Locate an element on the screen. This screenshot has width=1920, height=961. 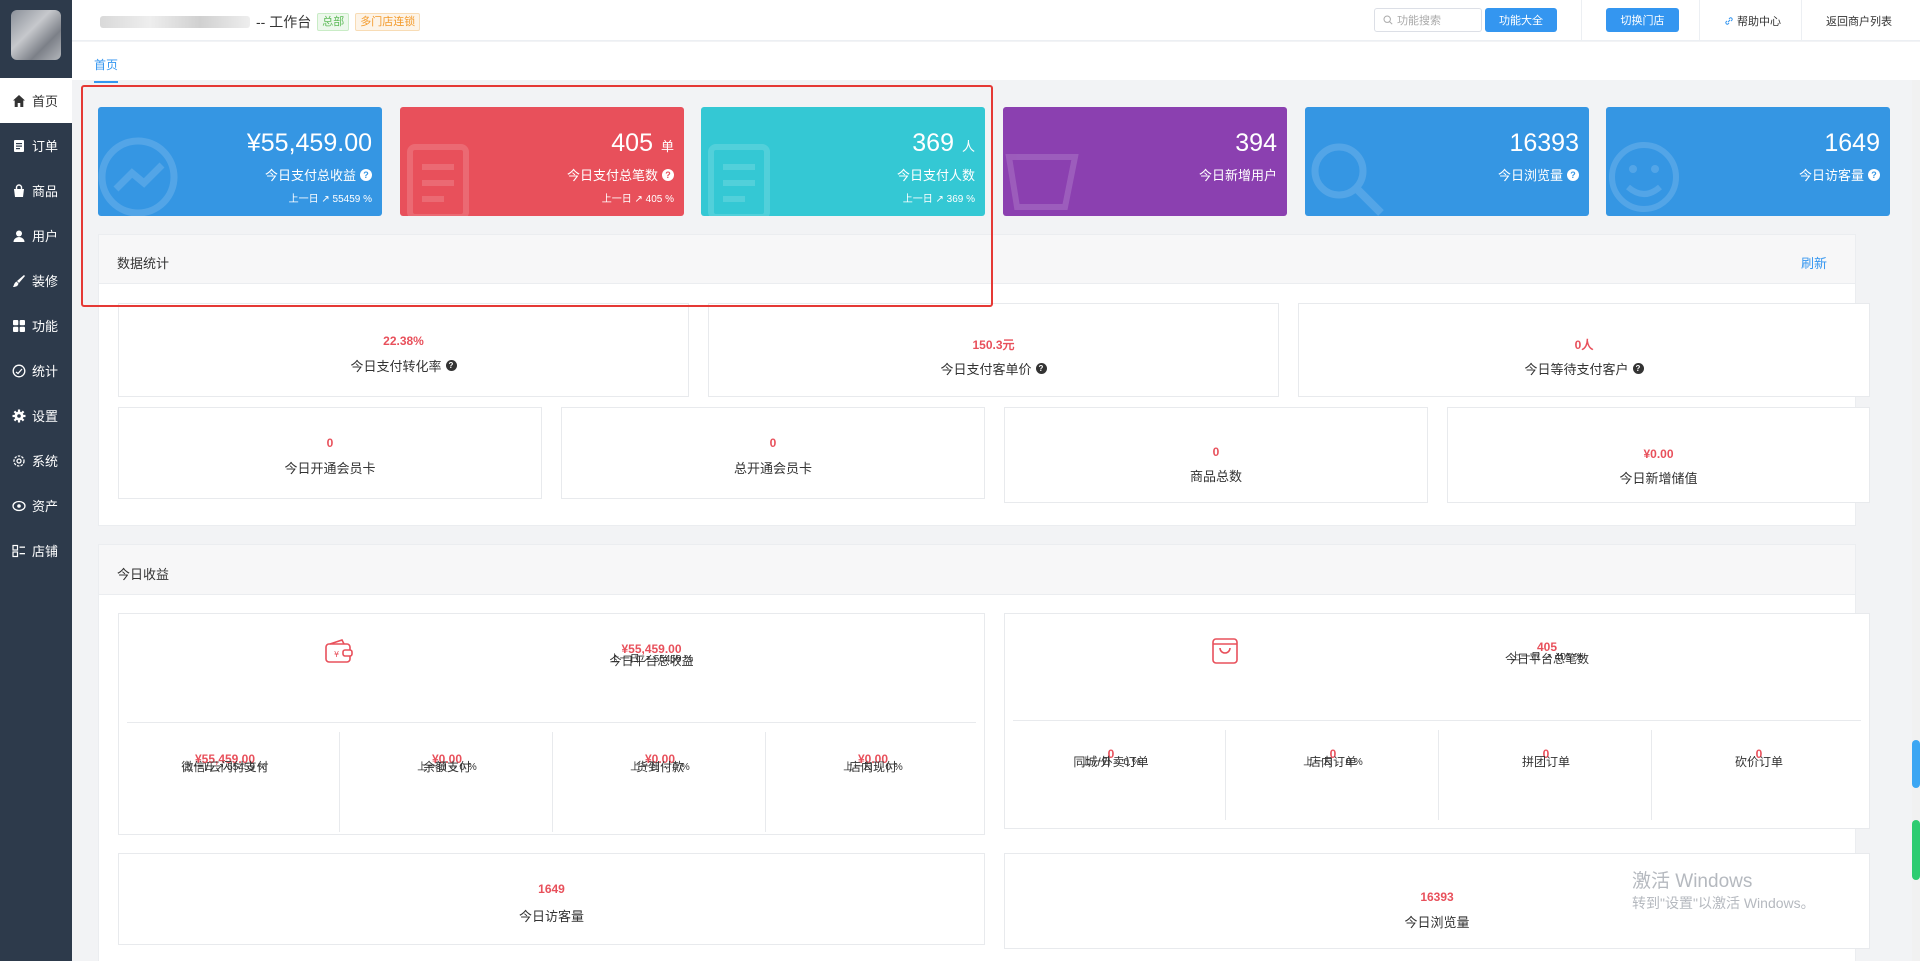
avatar is located at coordinates (36, 35).